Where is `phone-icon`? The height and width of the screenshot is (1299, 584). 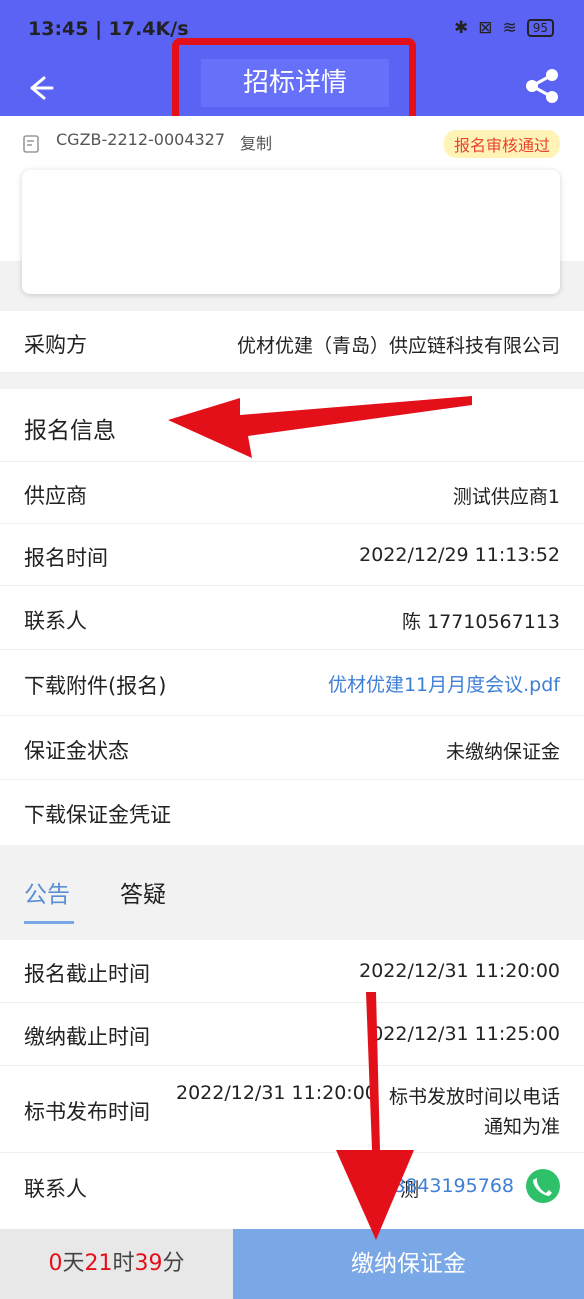
phone-icon is located at coordinates (543, 1186).